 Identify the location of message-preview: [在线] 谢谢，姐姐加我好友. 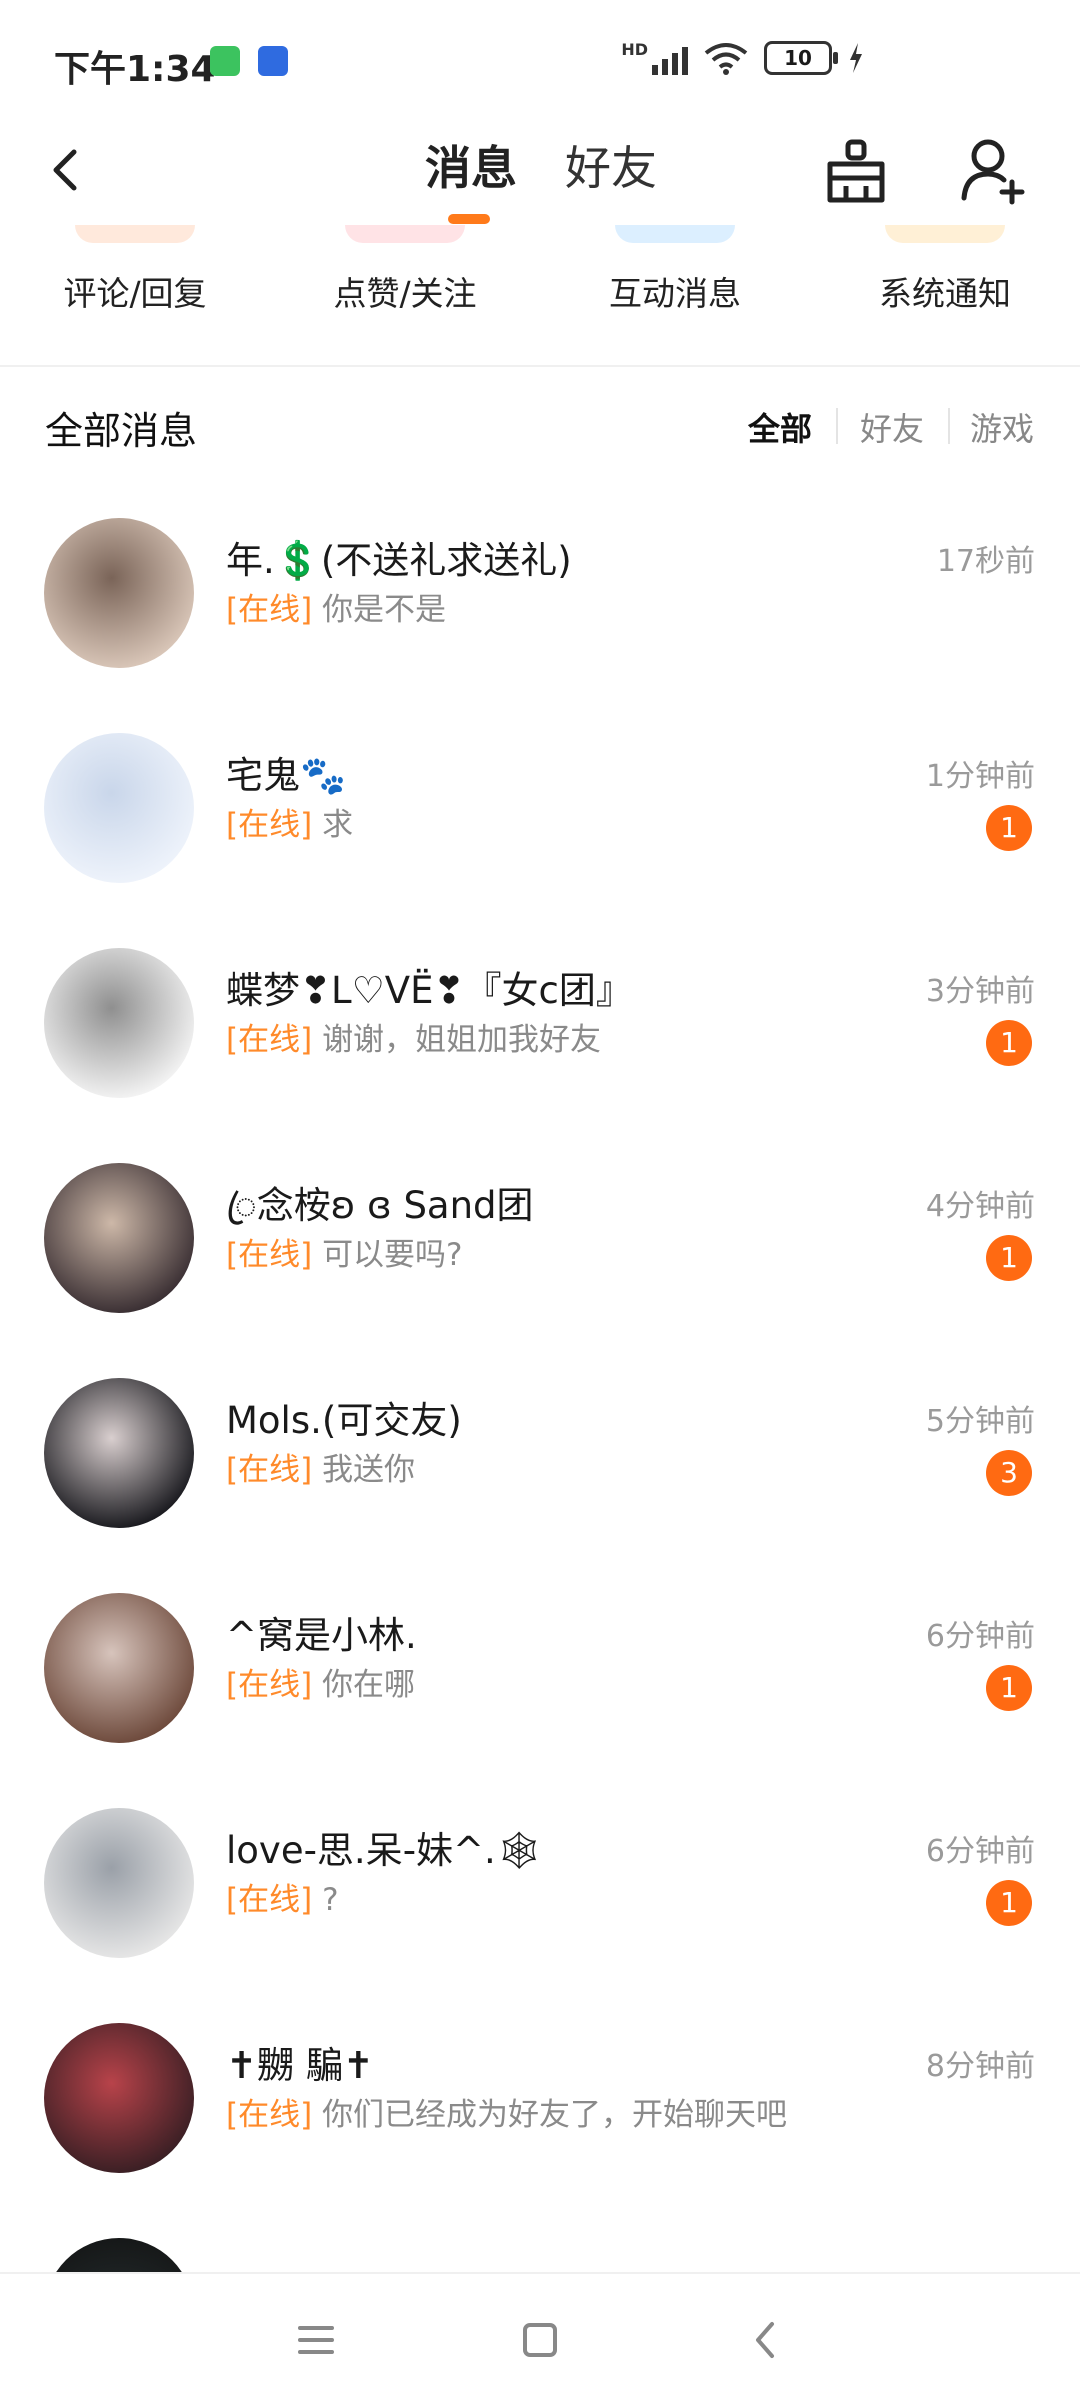
(413, 1036).